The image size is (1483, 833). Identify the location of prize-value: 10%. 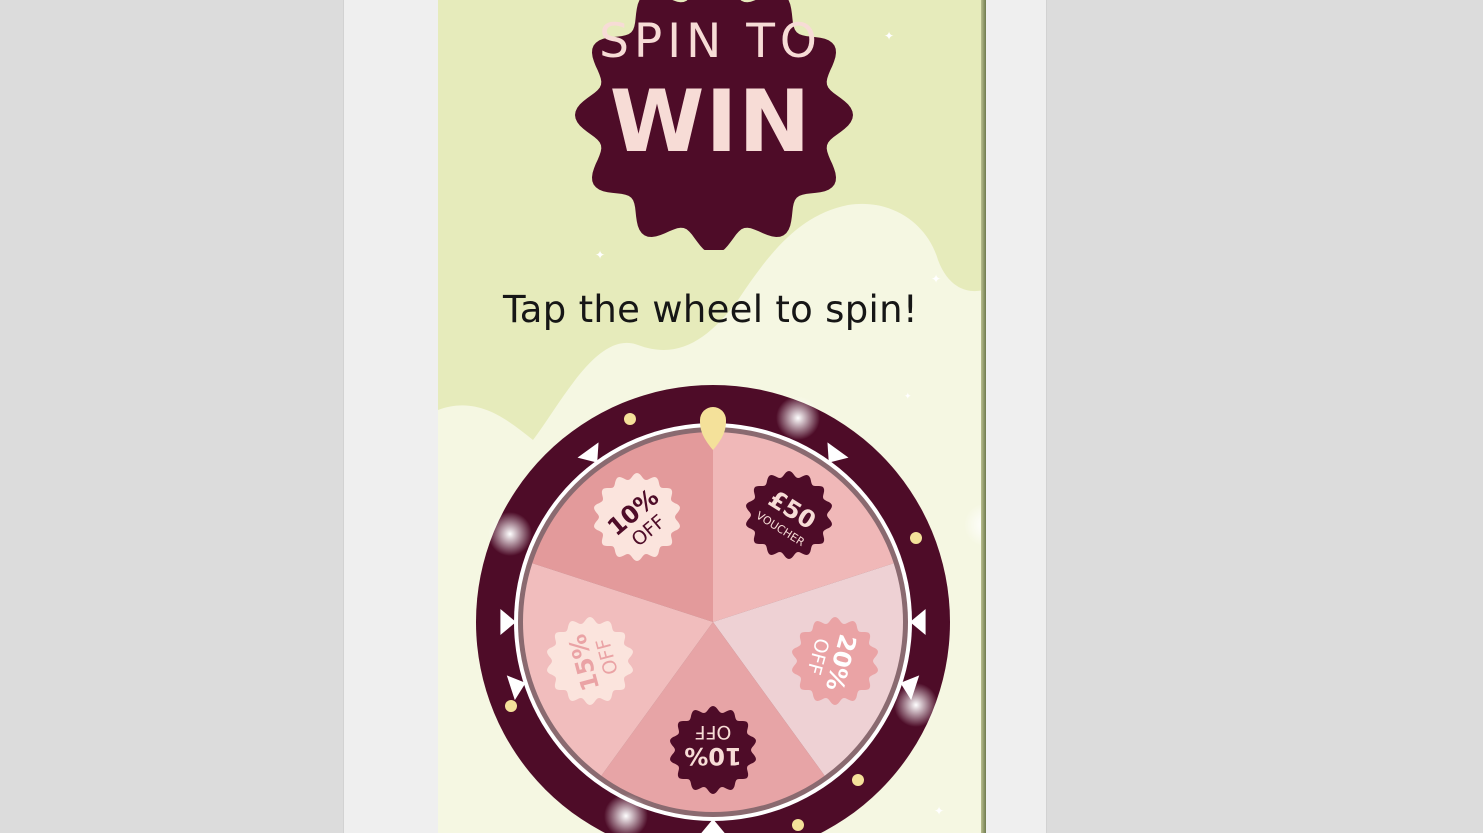
(712, 756).